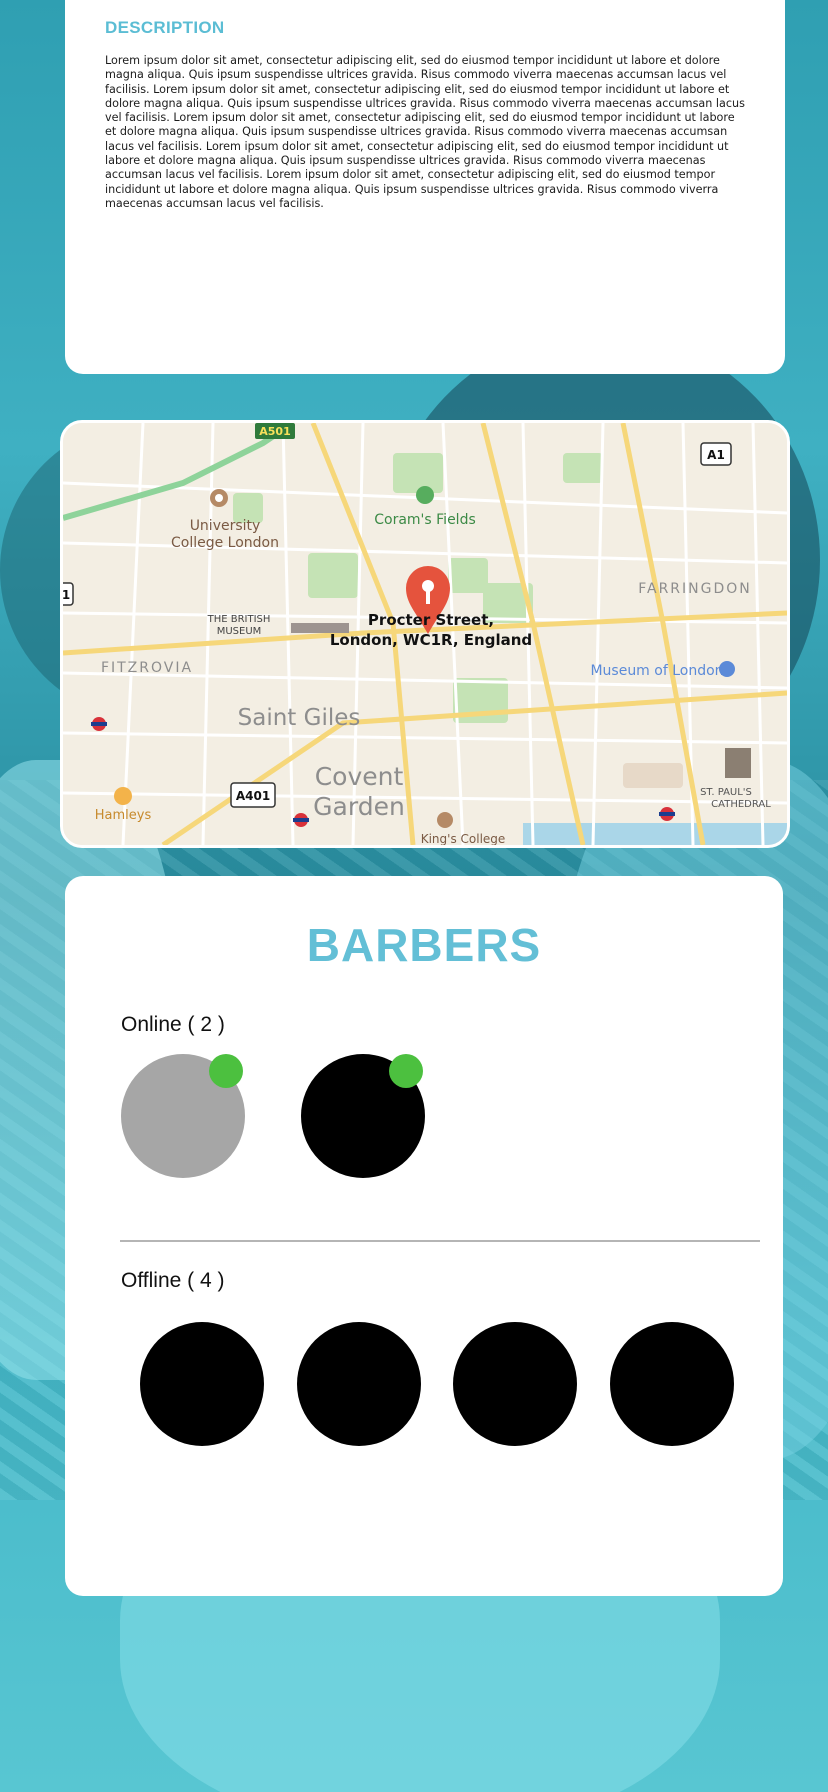 The image size is (828, 1792). Describe the element at coordinates (695, 589) in the screenshot. I see `map-label-farringdon: FARRINGDON` at that location.